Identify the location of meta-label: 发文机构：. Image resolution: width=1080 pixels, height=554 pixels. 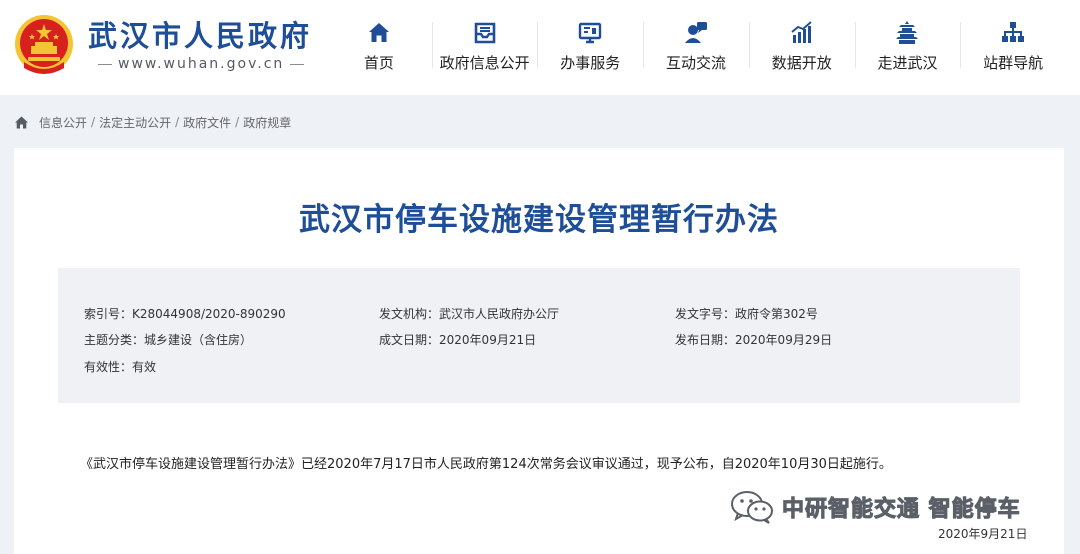
(409, 314).